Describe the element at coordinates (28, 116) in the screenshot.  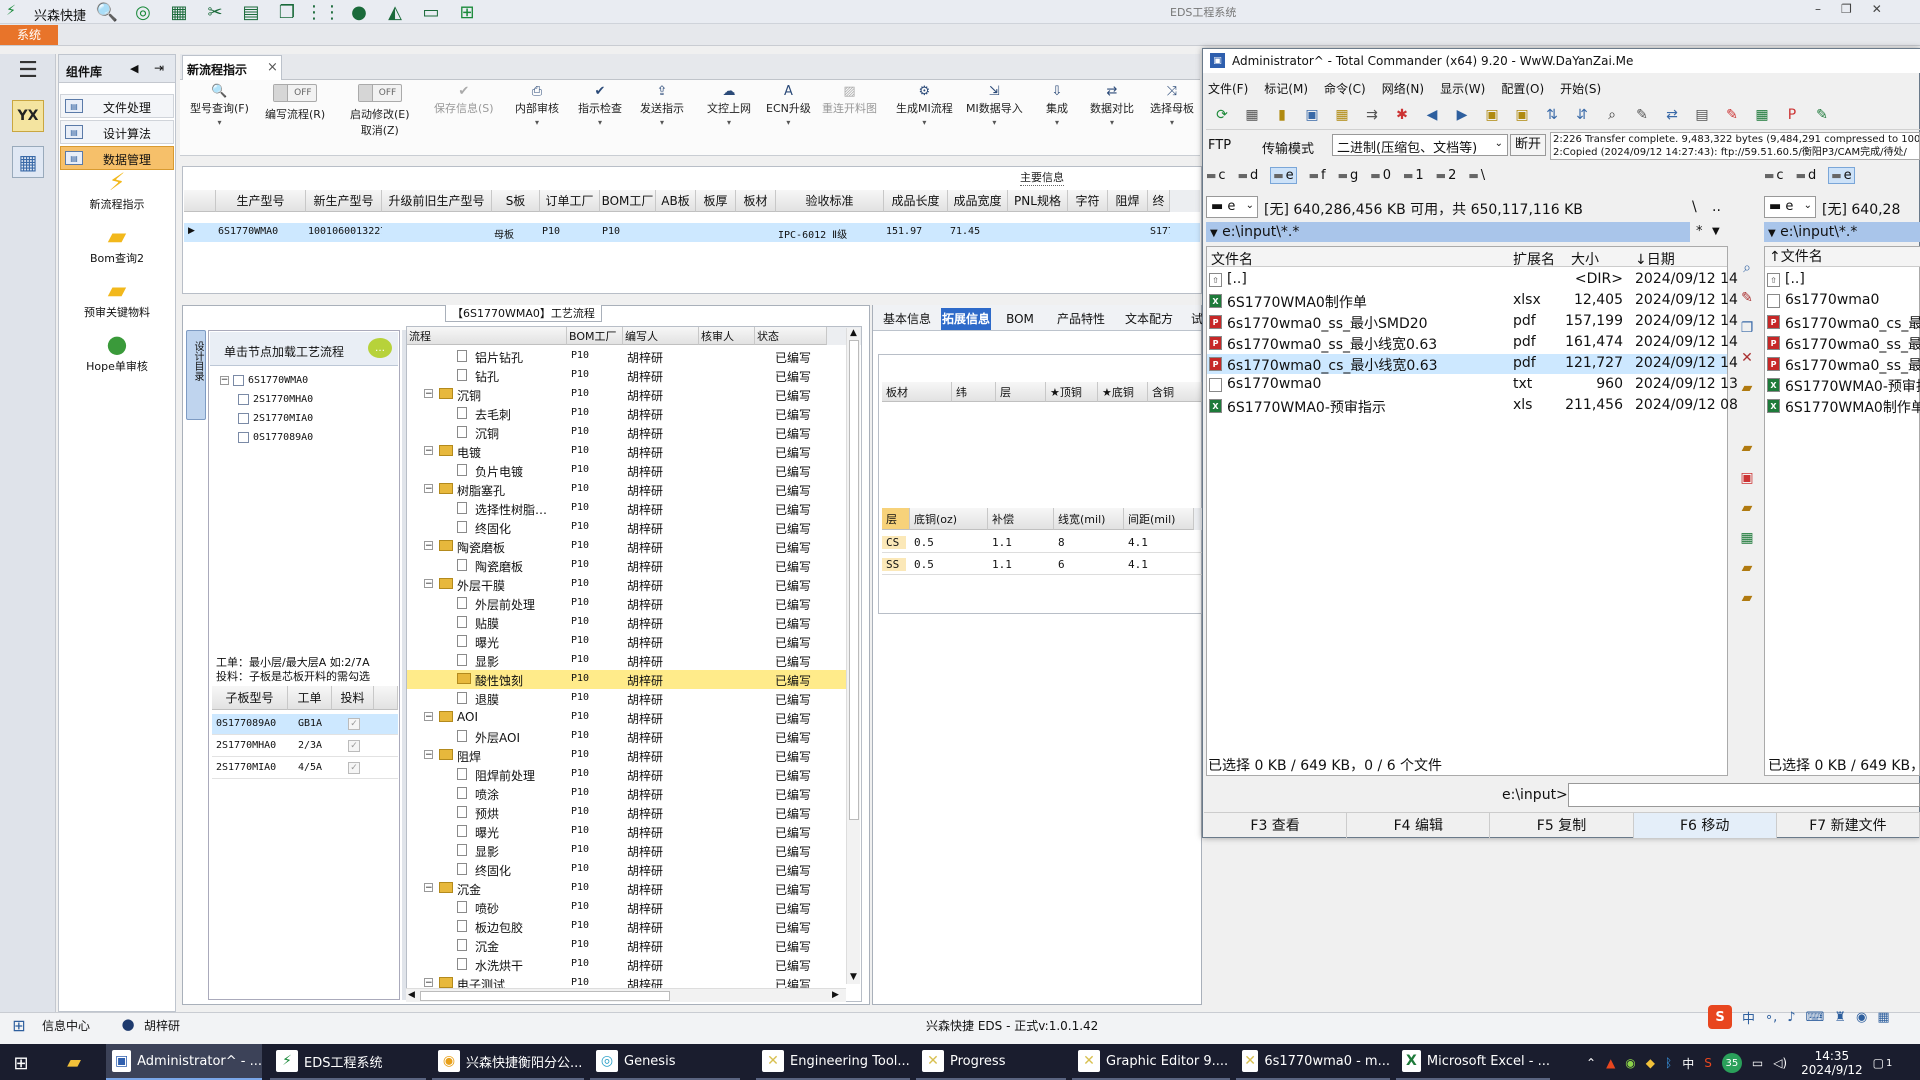
I see `yx-logo-icon: YX` at that location.